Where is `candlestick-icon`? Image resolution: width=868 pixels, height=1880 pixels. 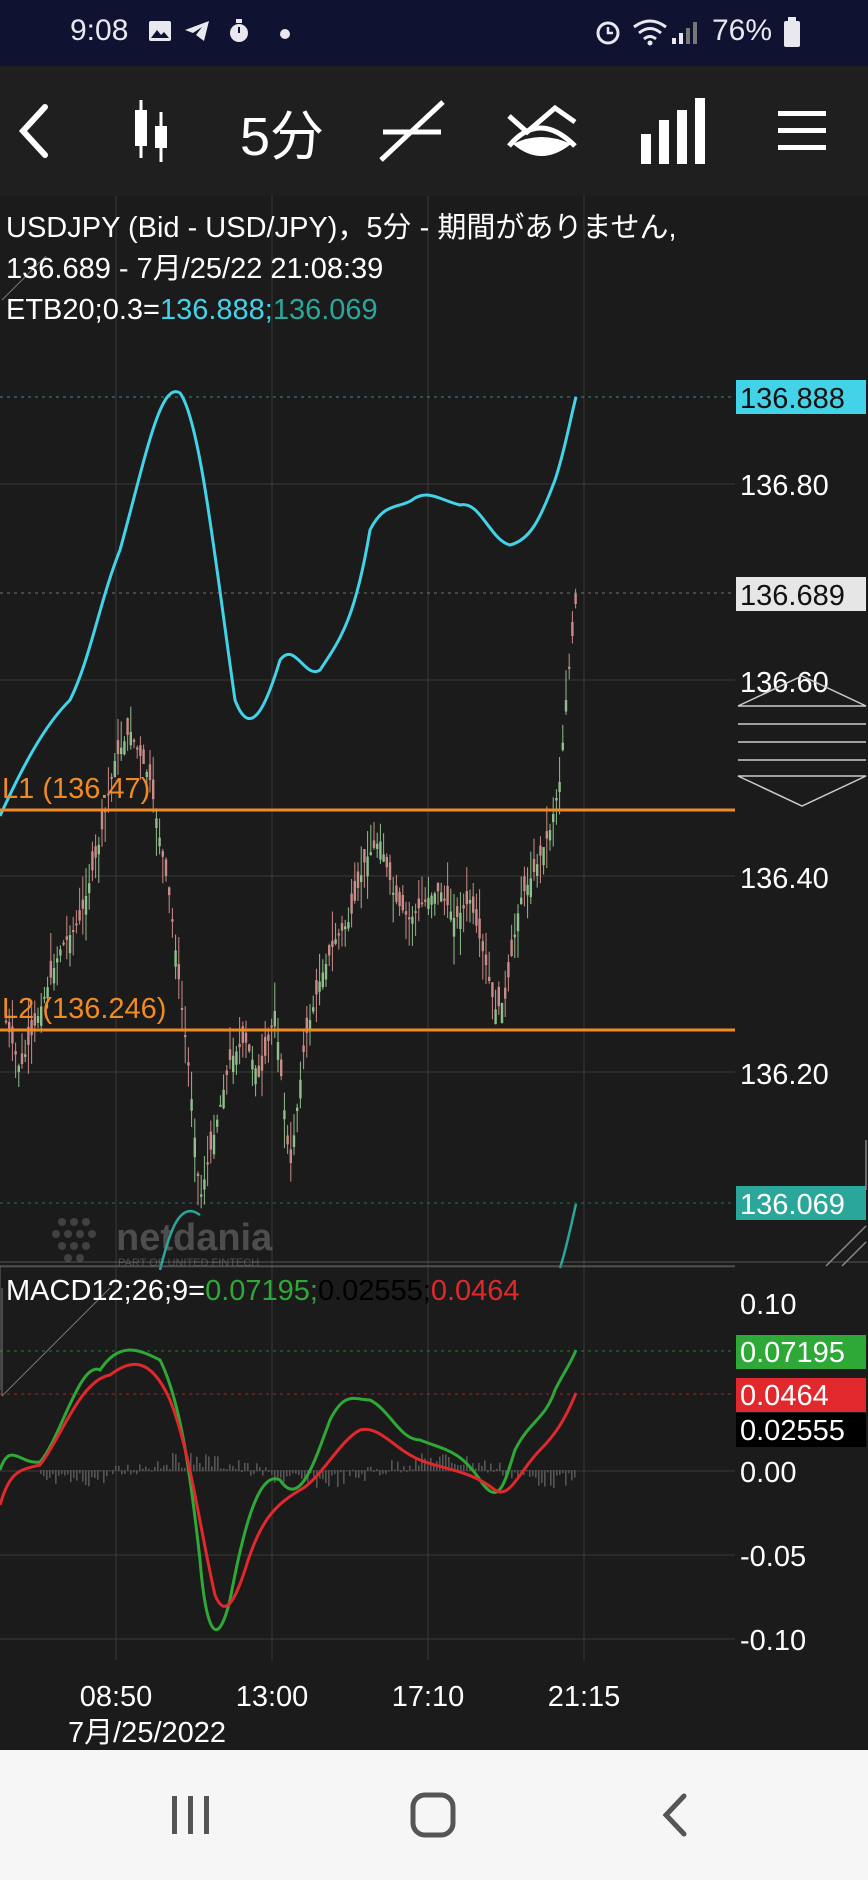 candlestick-icon is located at coordinates (151, 131).